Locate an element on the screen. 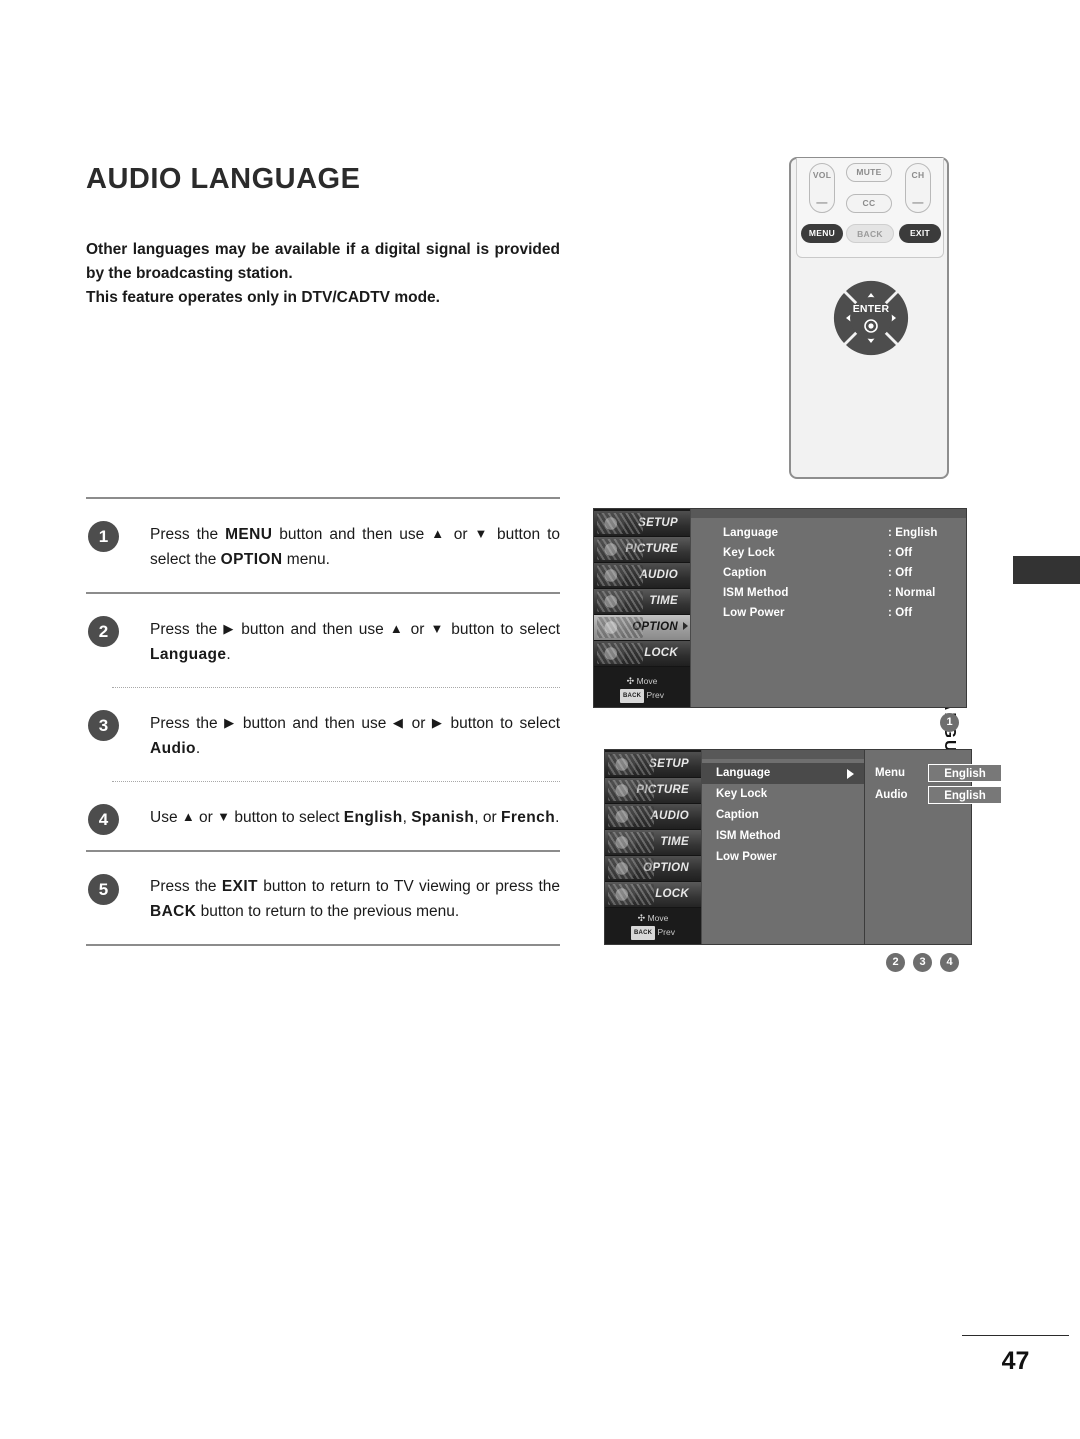  osd1-footer-back-key: BACK is located at coordinates (632, 696).